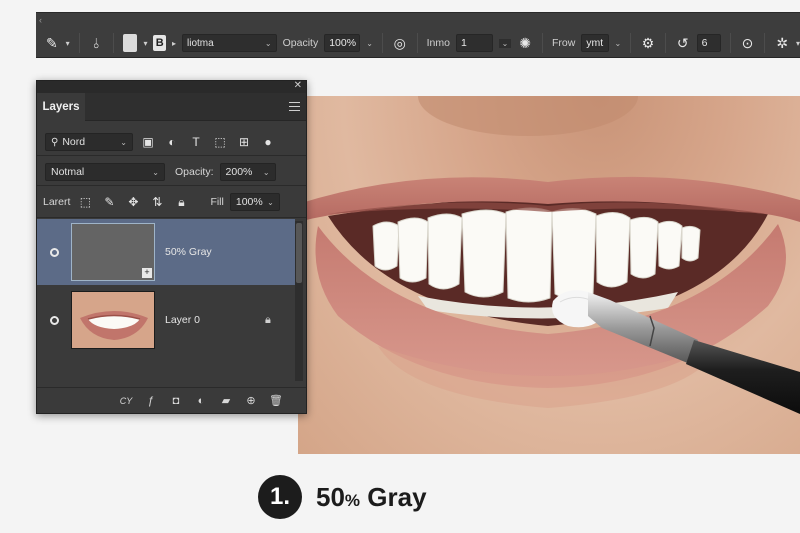  Describe the element at coordinates (226, 401) in the screenshot. I see `new-group-icon: ▰` at that location.